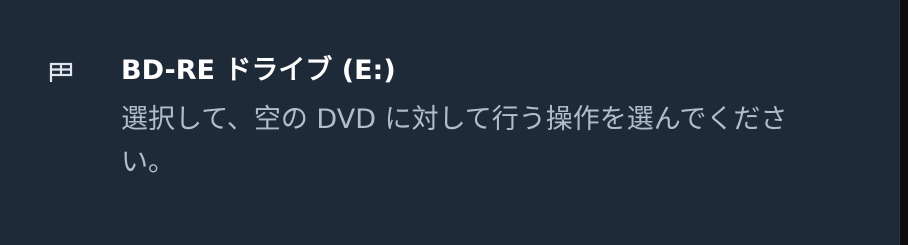  What do you see at coordinates (61, 73) in the screenshot?
I see `drive-icon` at bounding box center [61, 73].